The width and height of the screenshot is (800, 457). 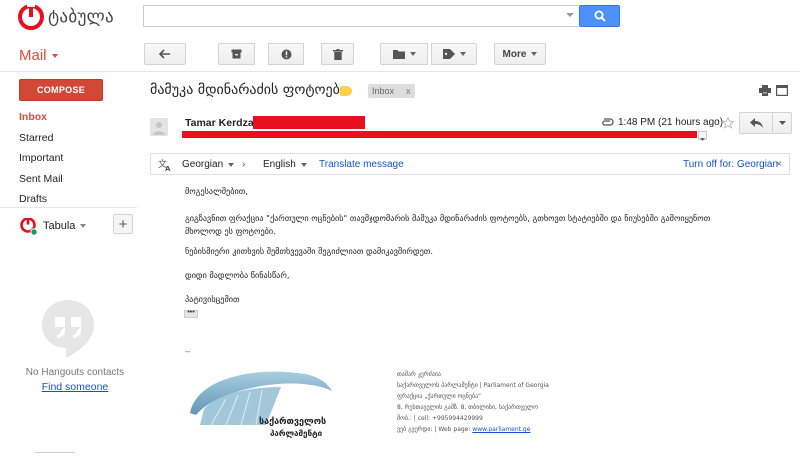 I want to click on more-label: More, so click(x=514, y=54).